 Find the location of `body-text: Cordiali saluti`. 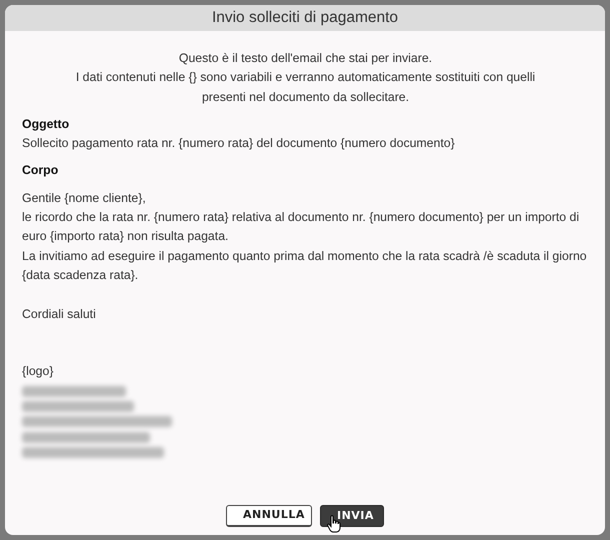

body-text: Cordiali saluti is located at coordinates (59, 314).